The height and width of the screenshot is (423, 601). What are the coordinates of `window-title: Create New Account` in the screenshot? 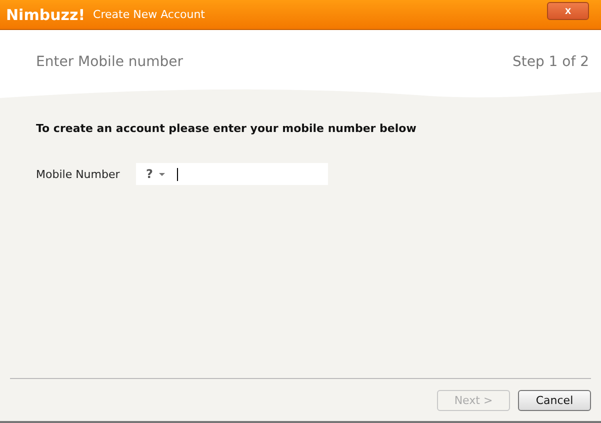 It's located at (149, 14).